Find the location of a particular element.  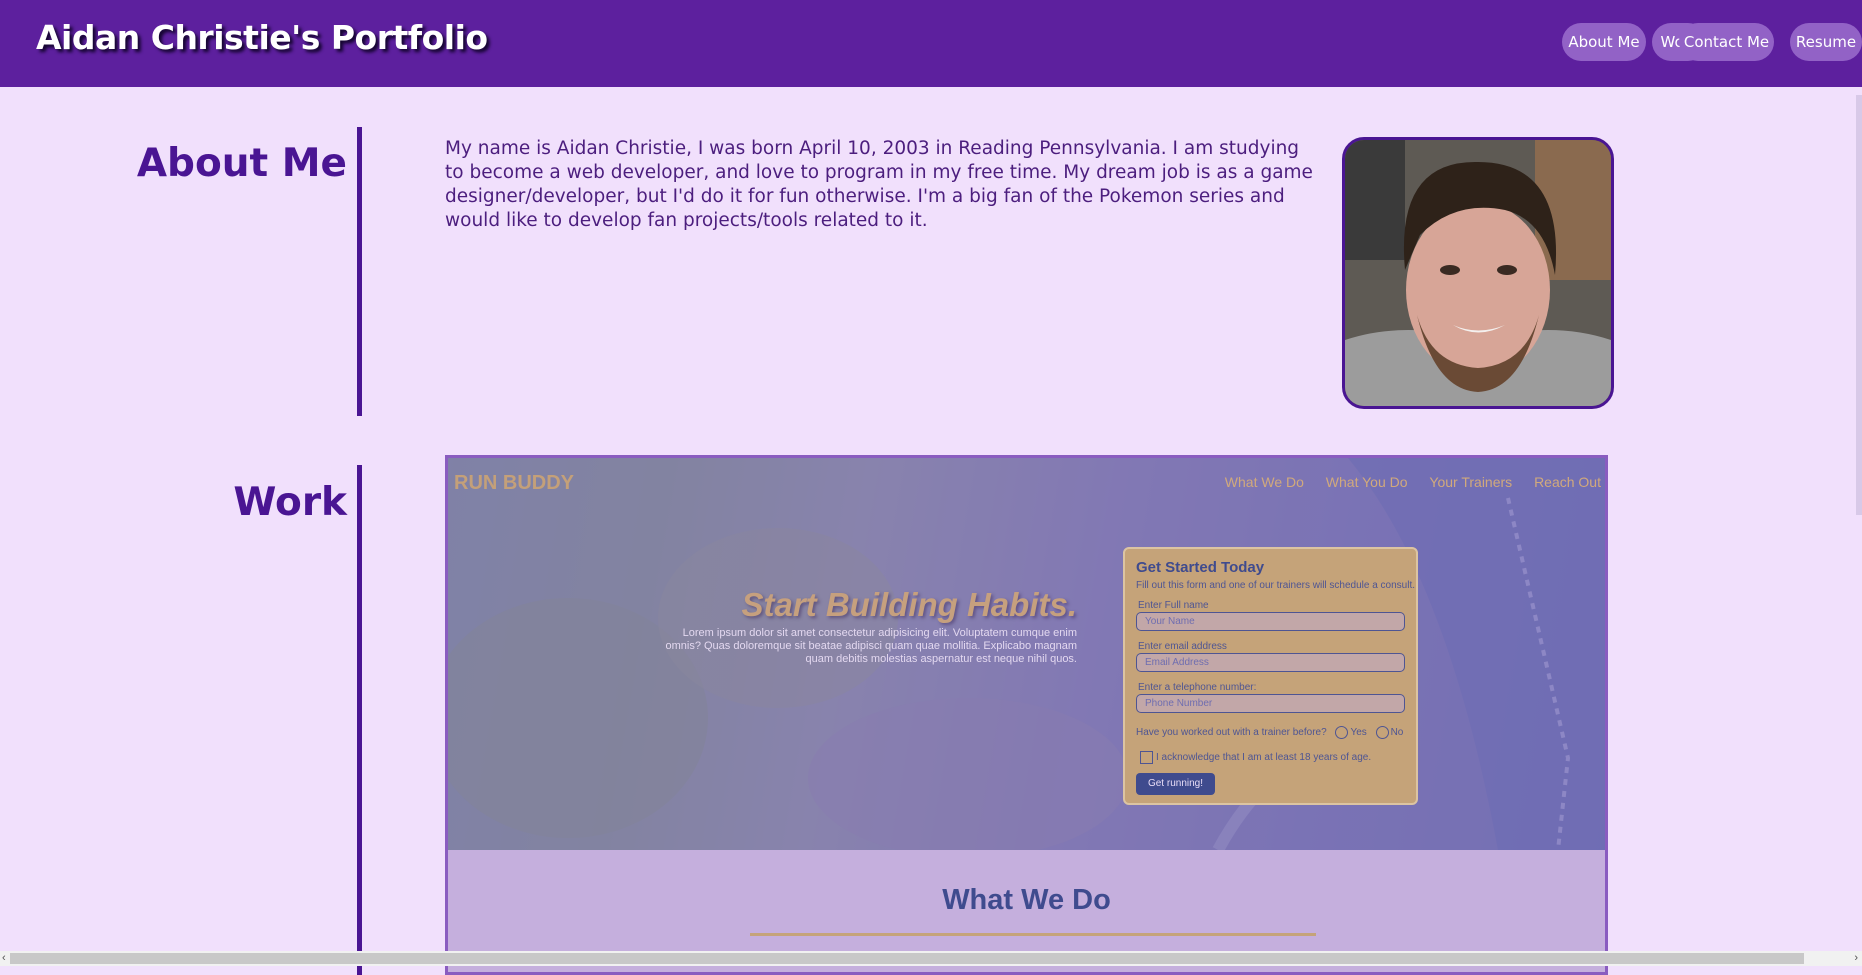

yes-label: Yes is located at coordinates (1358, 733).